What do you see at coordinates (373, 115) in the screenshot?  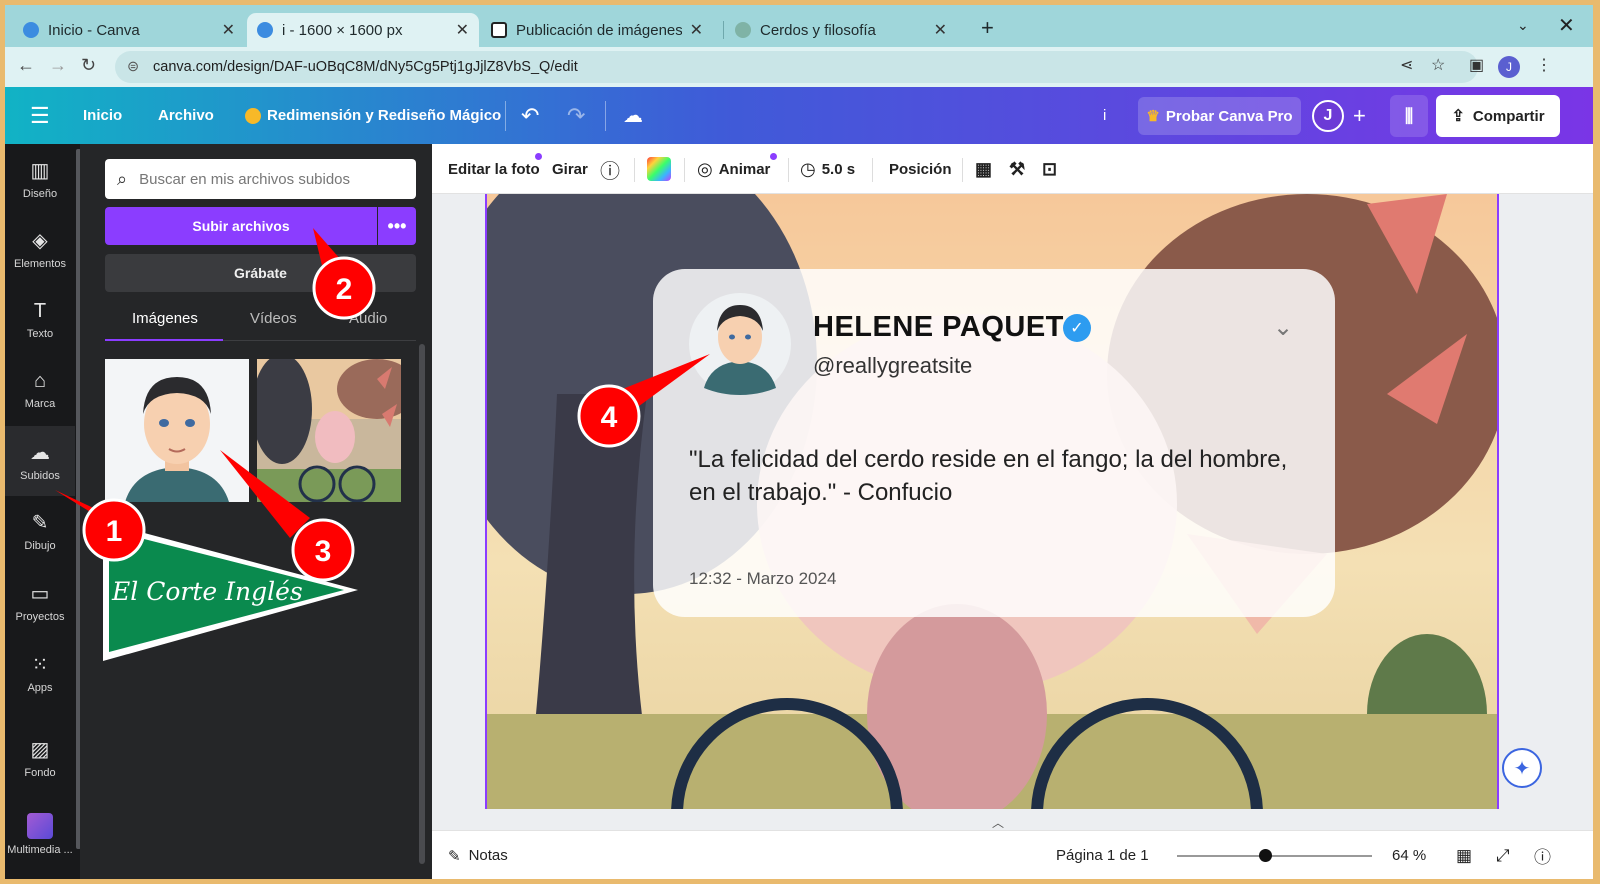 I see `magic-resize-button: Redimensión y Rediseño Mágico` at bounding box center [373, 115].